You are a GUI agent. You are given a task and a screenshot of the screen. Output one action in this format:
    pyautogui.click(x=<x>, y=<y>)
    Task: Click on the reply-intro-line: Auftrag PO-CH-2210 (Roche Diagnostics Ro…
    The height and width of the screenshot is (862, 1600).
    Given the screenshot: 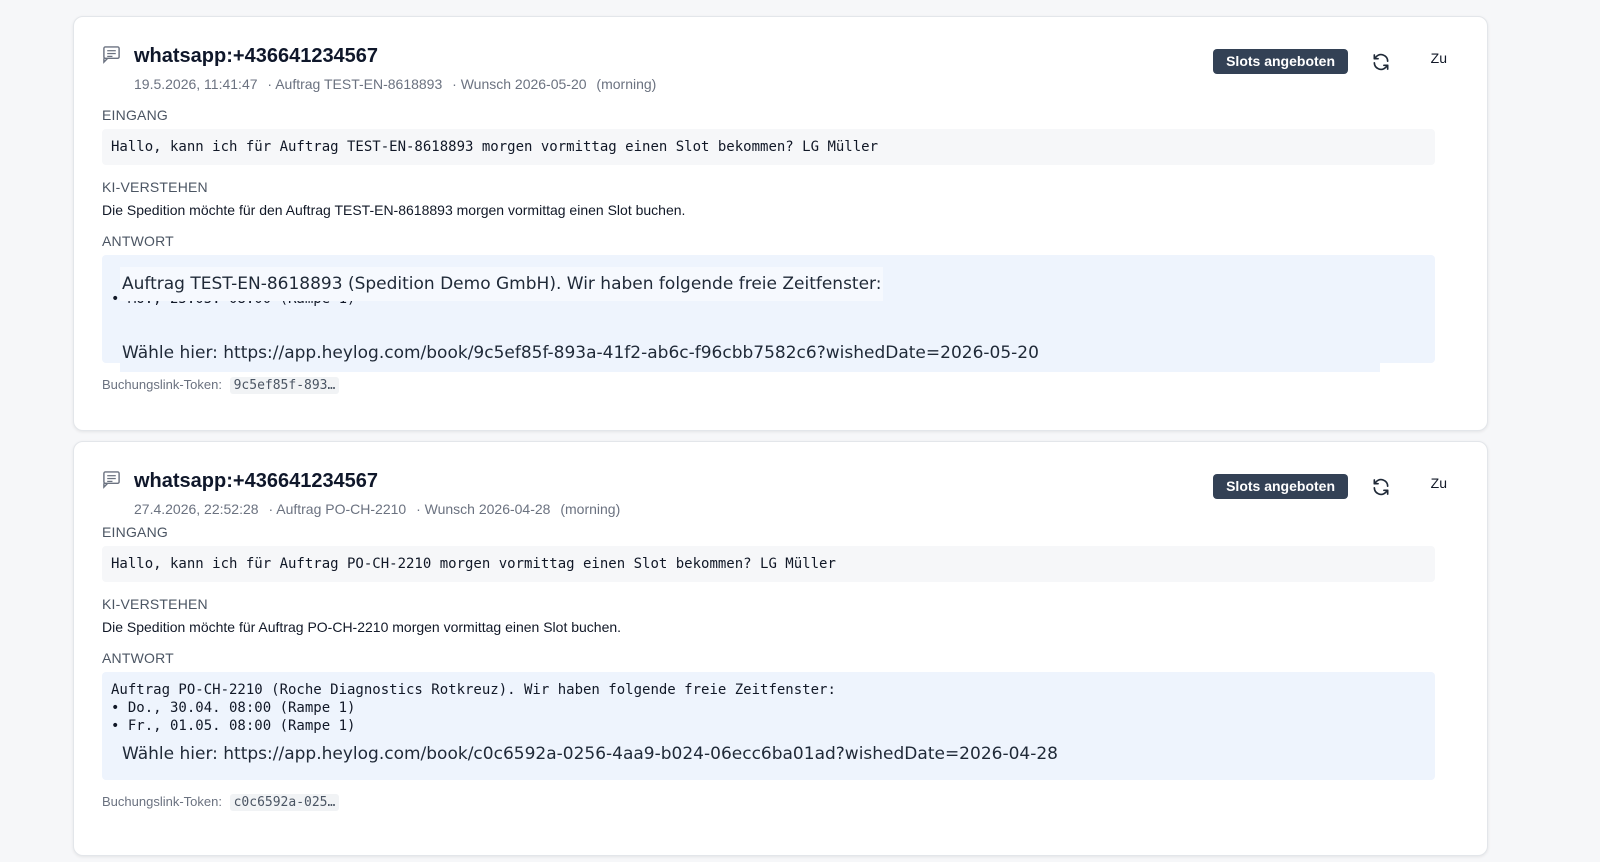 What is the action you would take?
    pyautogui.click(x=473, y=690)
    